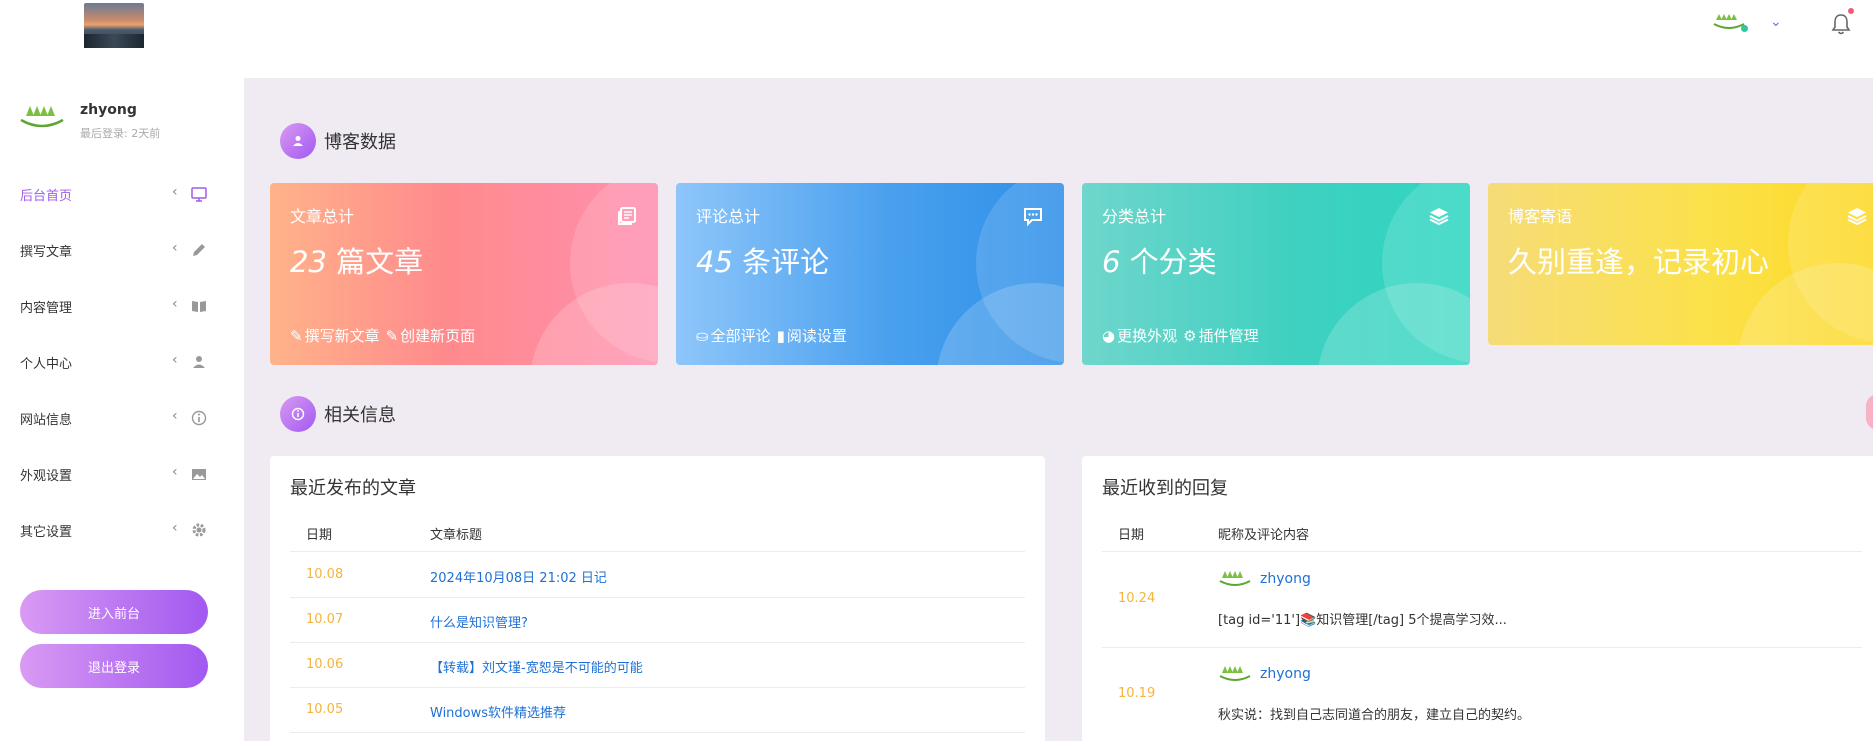 This screenshot has height=741, width=1873. What do you see at coordinates (1165, 488) in the screenshot?
I see `panel-title: 最近收到的回复` at bounding box center [1165, 488].